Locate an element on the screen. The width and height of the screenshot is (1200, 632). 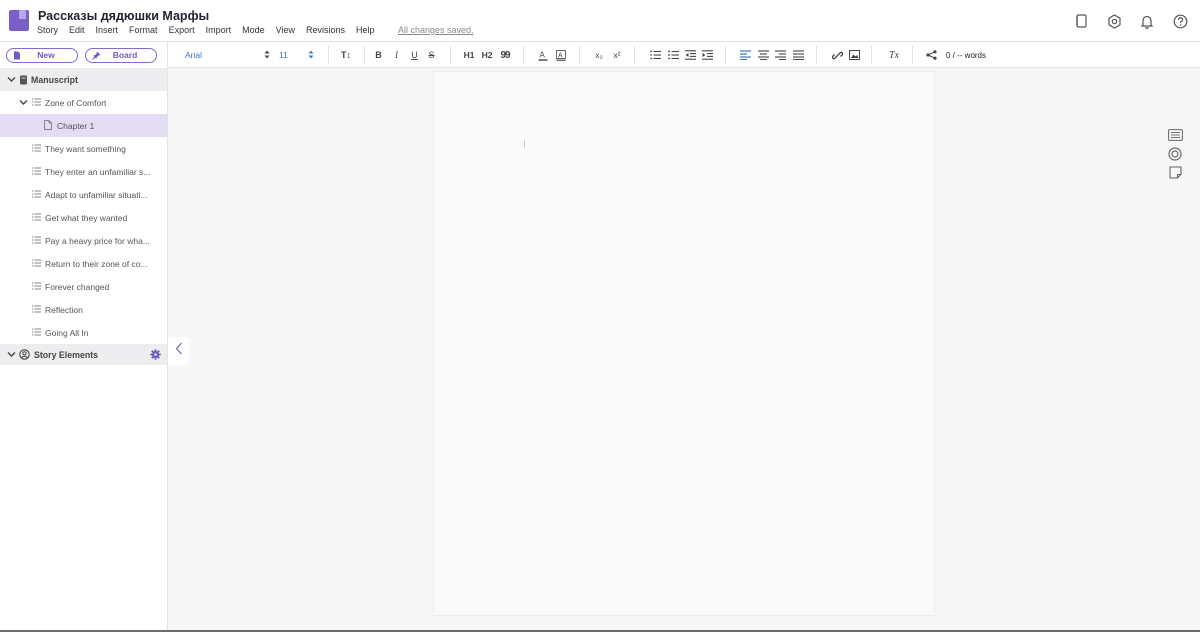
target-icon is located at coordinates (1175, 153).